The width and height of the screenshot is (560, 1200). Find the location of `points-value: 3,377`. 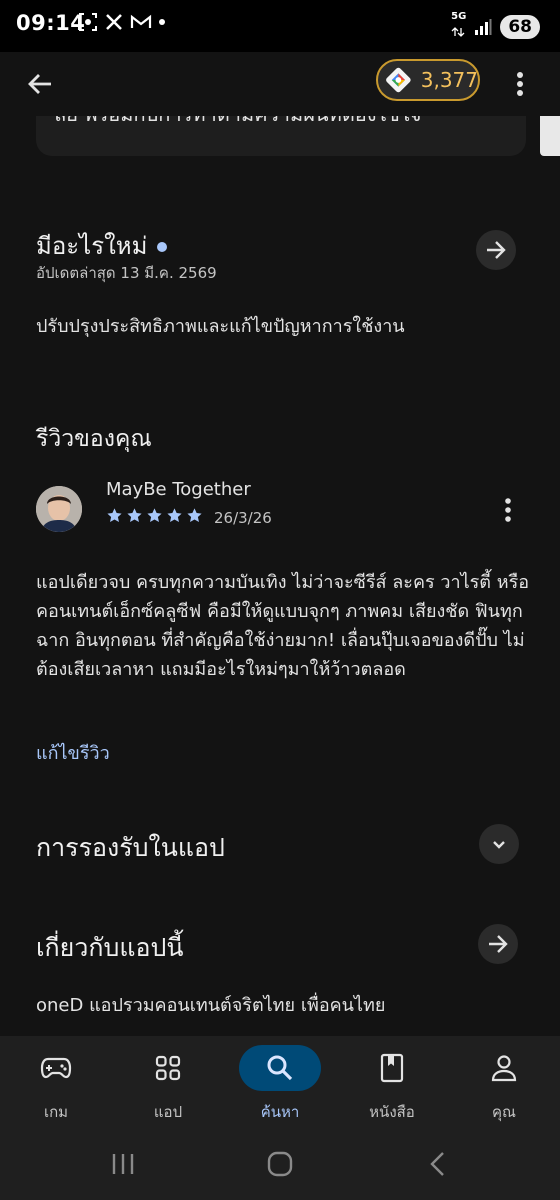

points-value: 3,377 is located at coordinates (449, 80).